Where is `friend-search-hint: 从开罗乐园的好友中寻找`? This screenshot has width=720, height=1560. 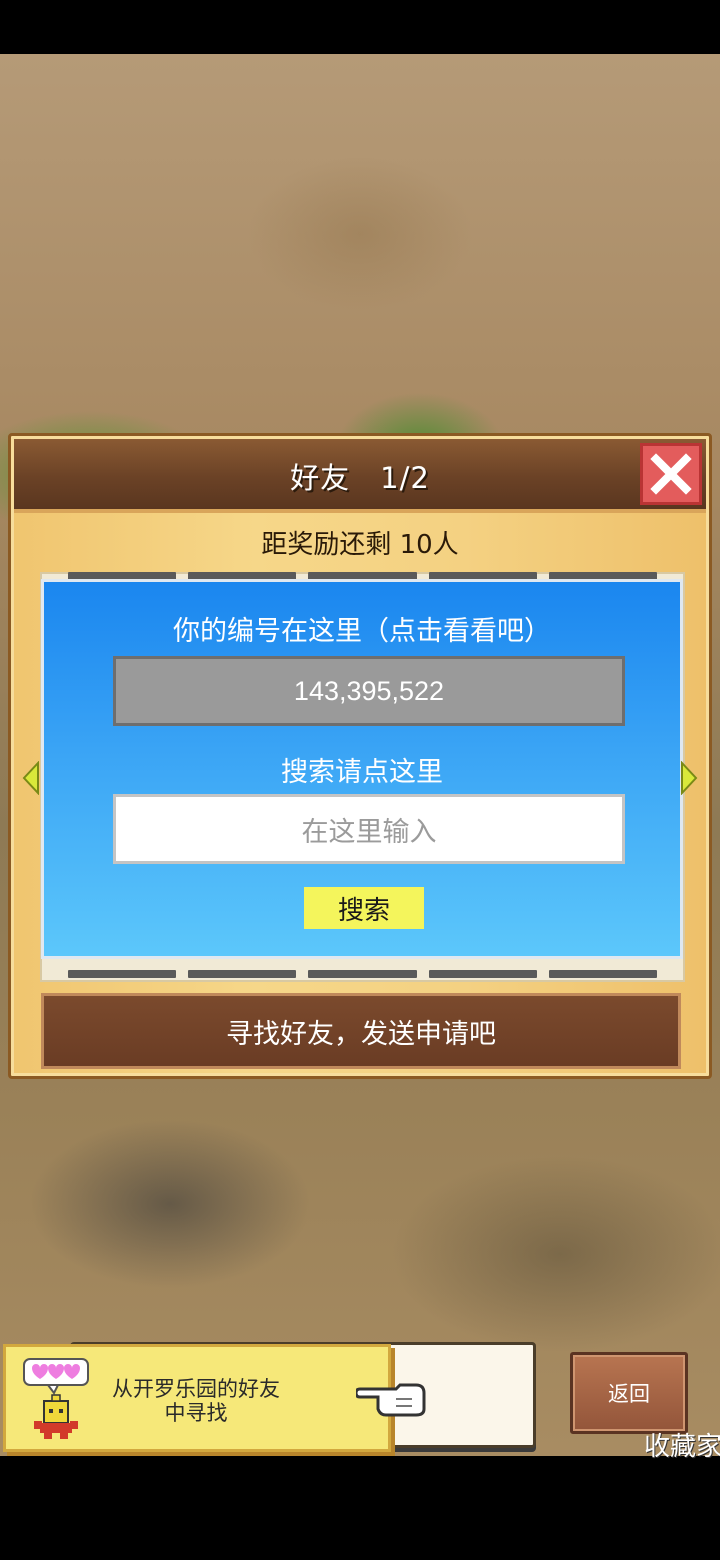 friend-search-hint: 从开罗乐园的好友中寻找 is located at coordinates (196, 1401).